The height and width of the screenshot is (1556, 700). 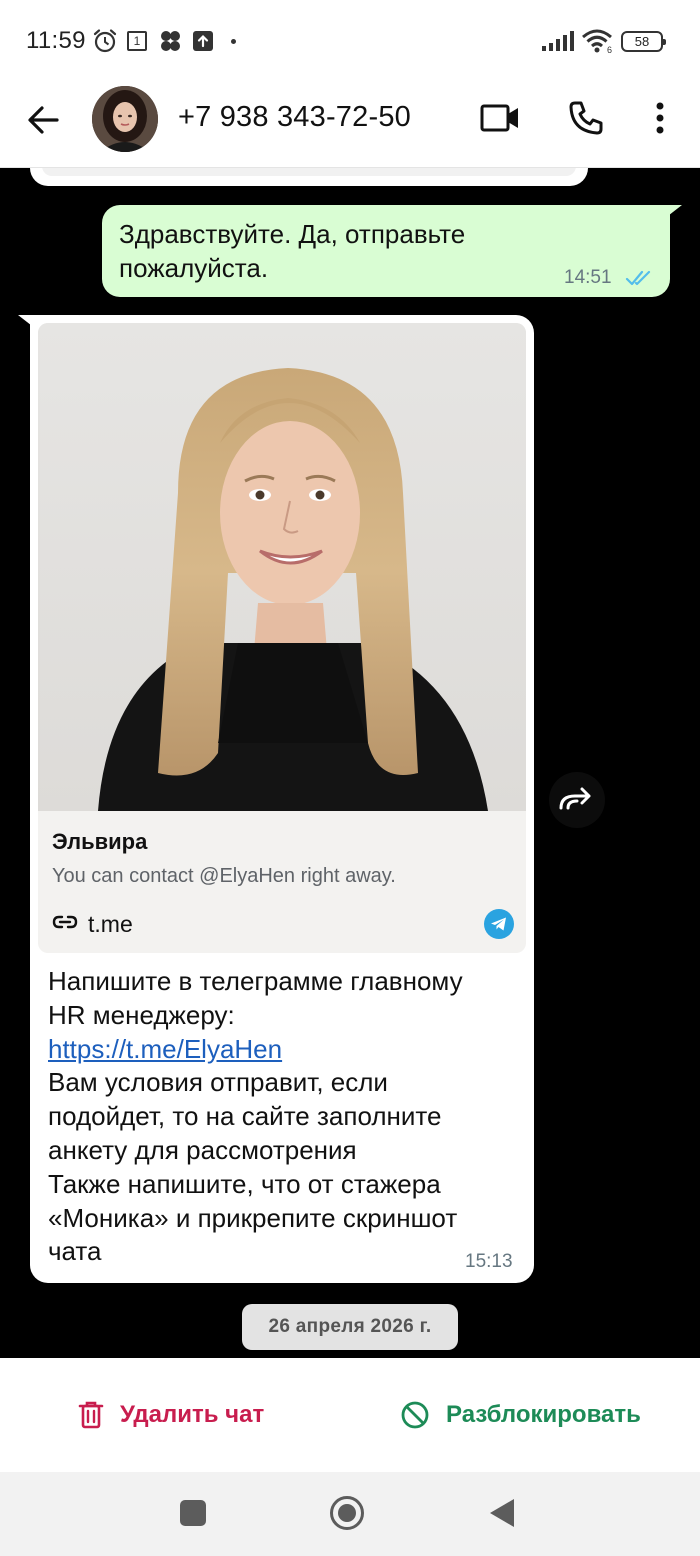 I want to click on delete-chat-button: Удалить чат, so click(x=171, y=1415).